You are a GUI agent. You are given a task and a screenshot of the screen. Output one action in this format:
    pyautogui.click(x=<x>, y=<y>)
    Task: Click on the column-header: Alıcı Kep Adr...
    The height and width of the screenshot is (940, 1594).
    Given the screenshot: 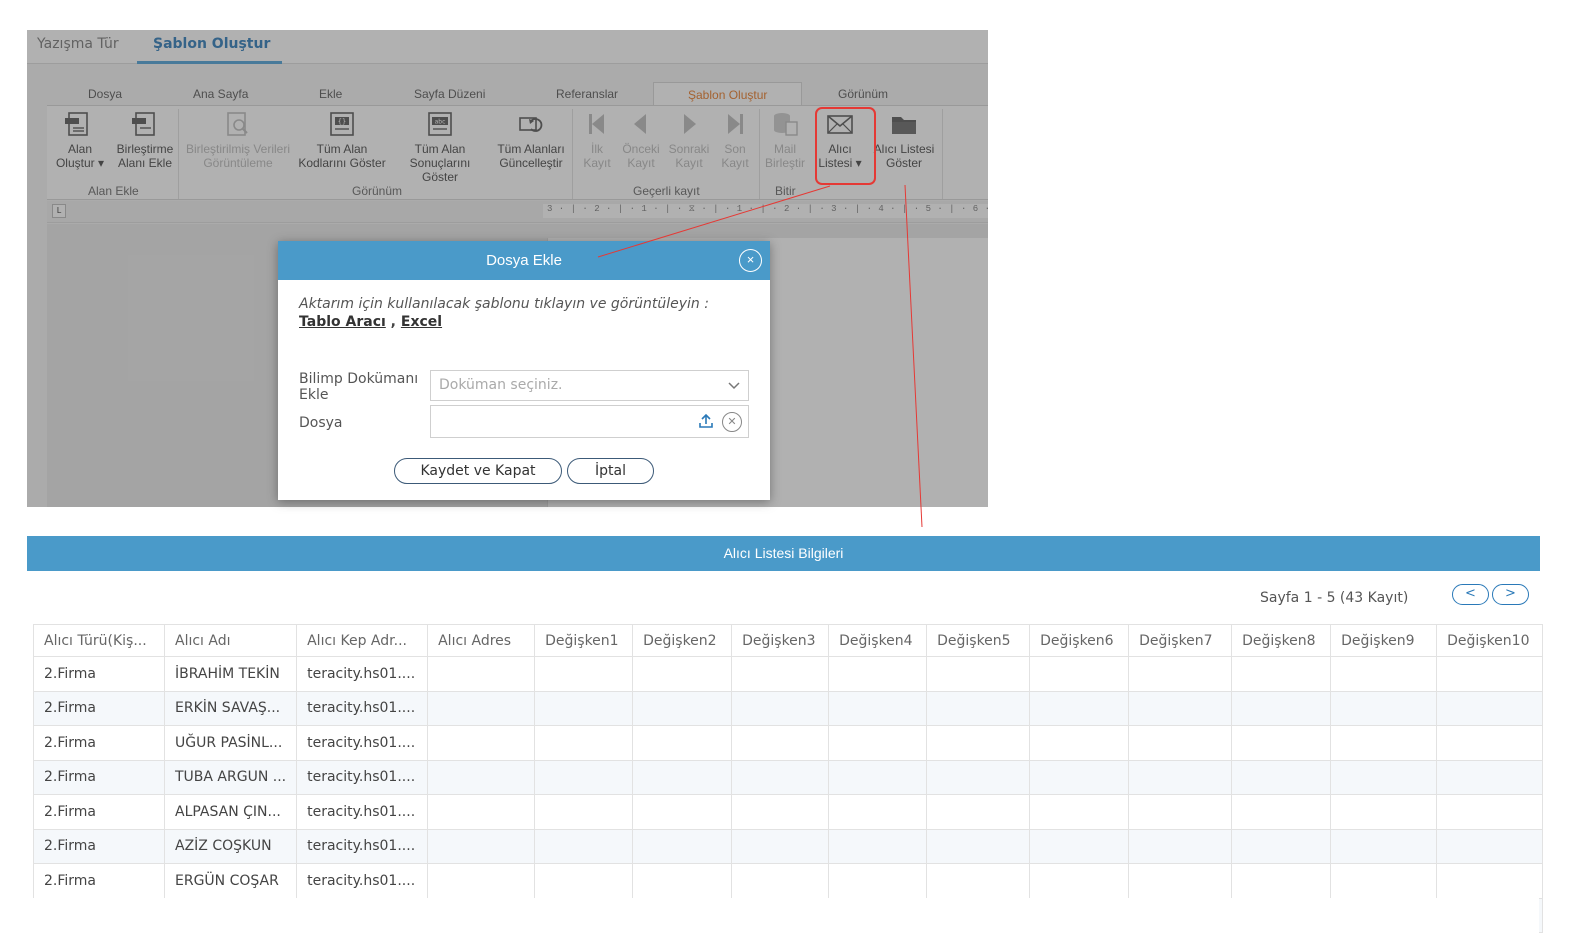 What is the action you would take?
    pyautogui.click(x=362, y=640)
    